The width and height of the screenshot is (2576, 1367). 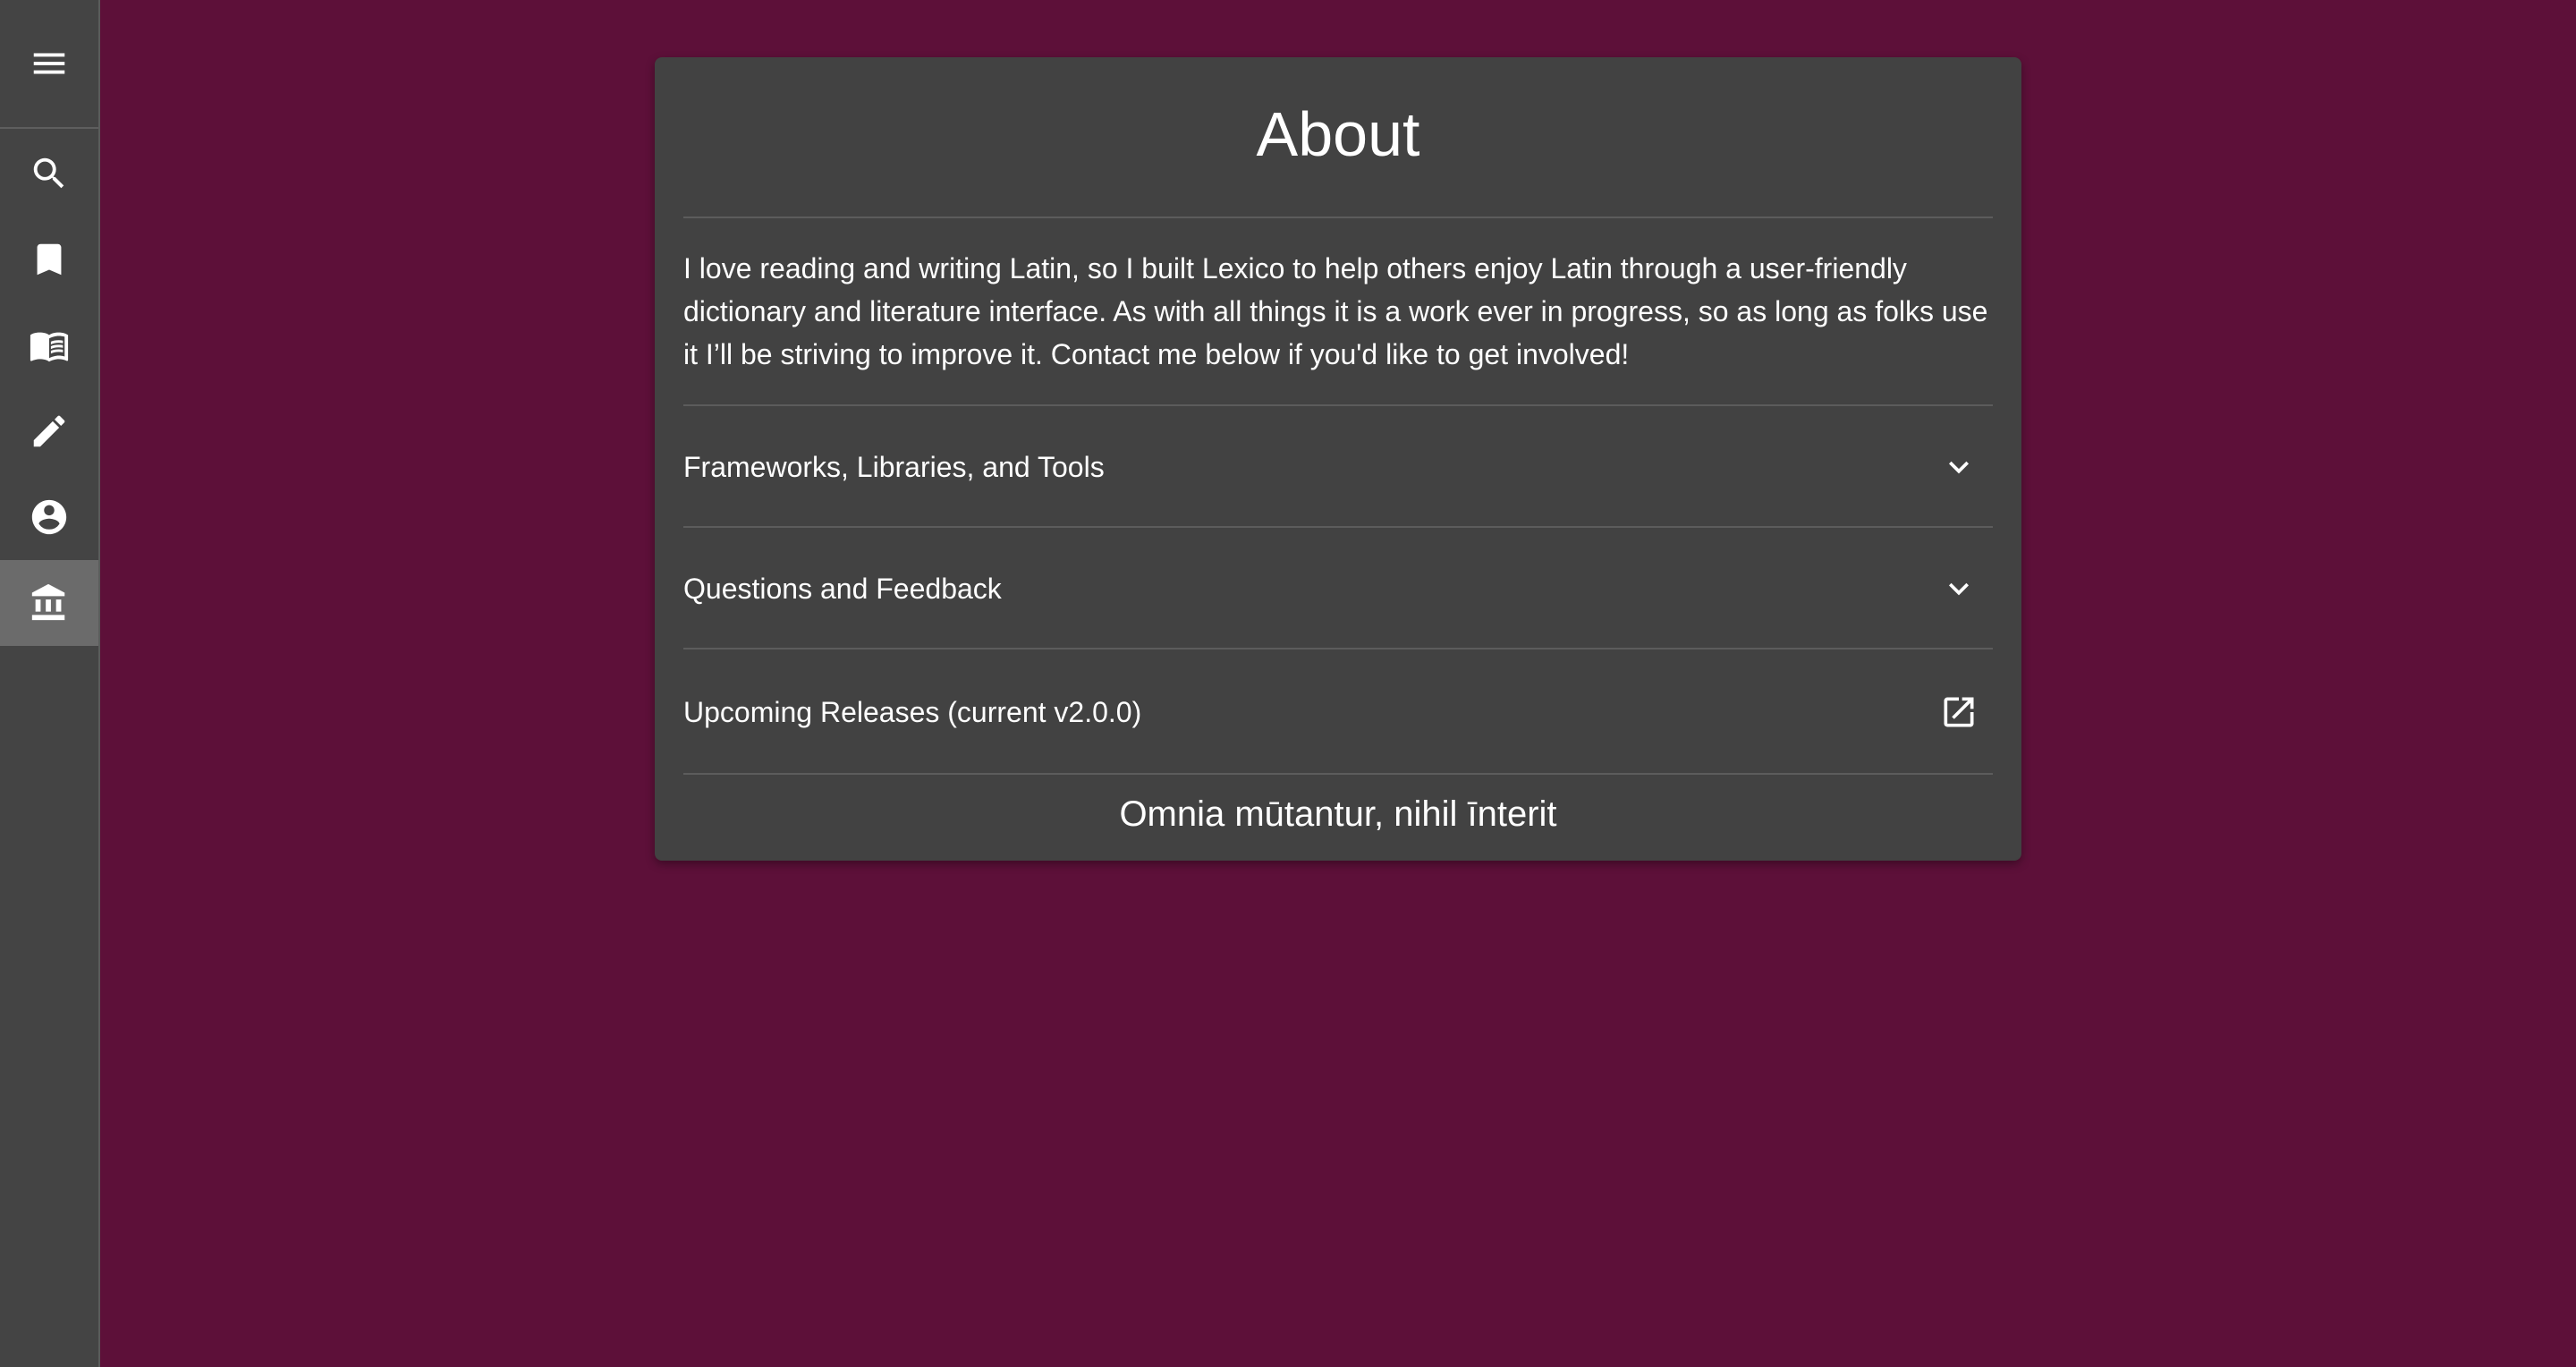 I want to click on institution-icon, so click(x=48, y=602).